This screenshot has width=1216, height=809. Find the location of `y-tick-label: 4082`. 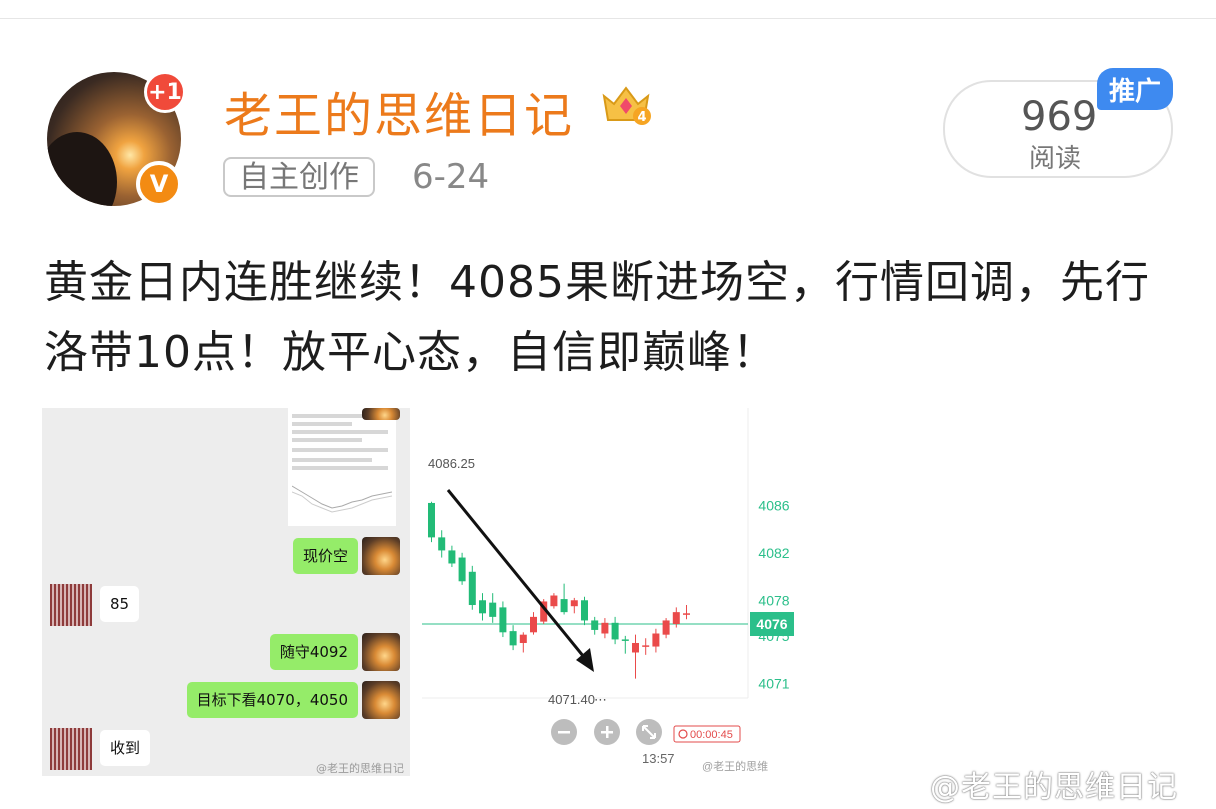

y-tick-label: 4082 is located at coordinates (773, 553).